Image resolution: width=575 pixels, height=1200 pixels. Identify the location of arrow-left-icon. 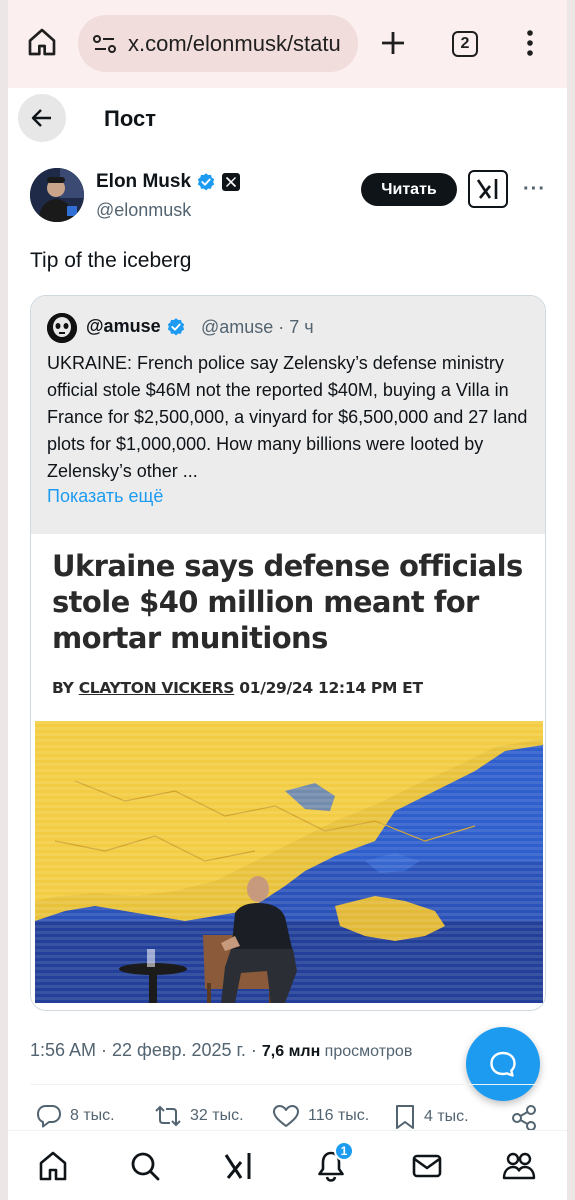
(41, 118).